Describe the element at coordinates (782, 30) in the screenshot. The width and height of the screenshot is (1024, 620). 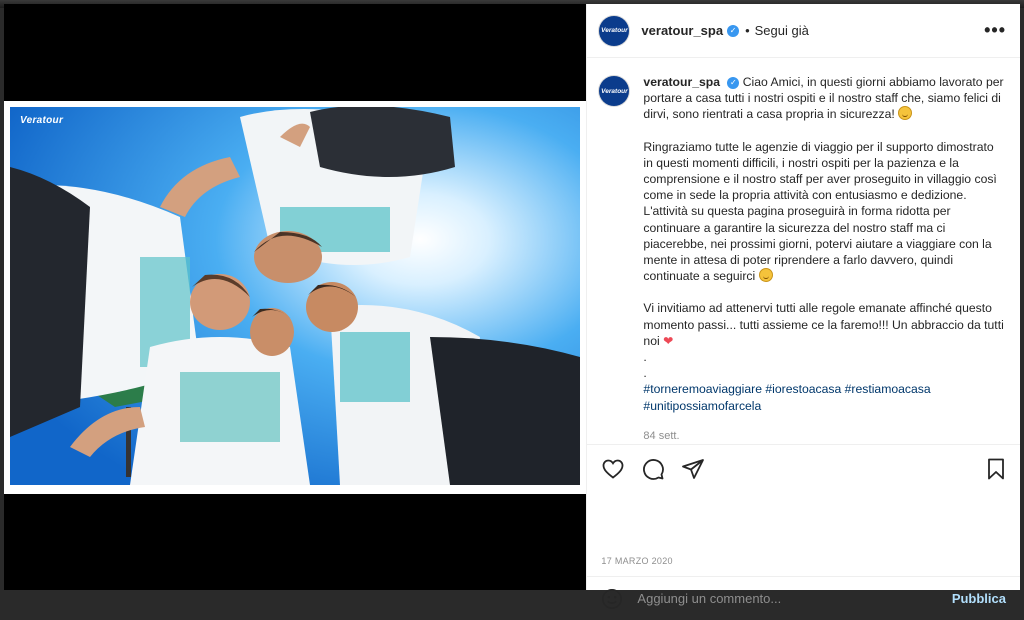
I see `following-button: Segui già` at that location.